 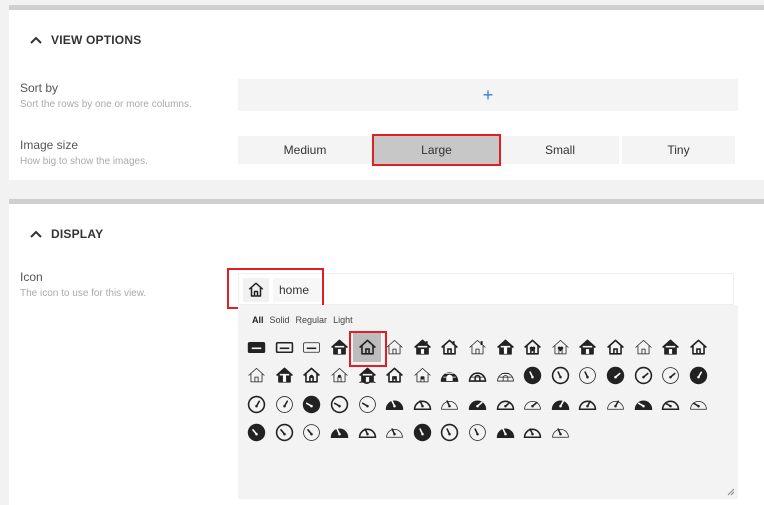 I want to click on house-chimney-regular-icon, so click(x=450, y=347).